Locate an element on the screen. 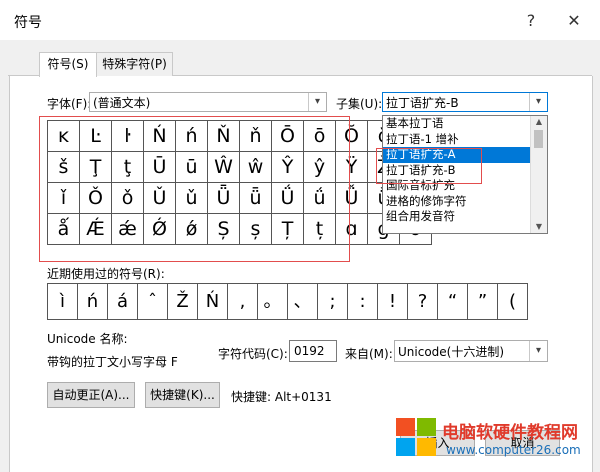 This screenshot has width=600, height=472. recent-symbol-cell: ( is located at coordinates (513, 302).